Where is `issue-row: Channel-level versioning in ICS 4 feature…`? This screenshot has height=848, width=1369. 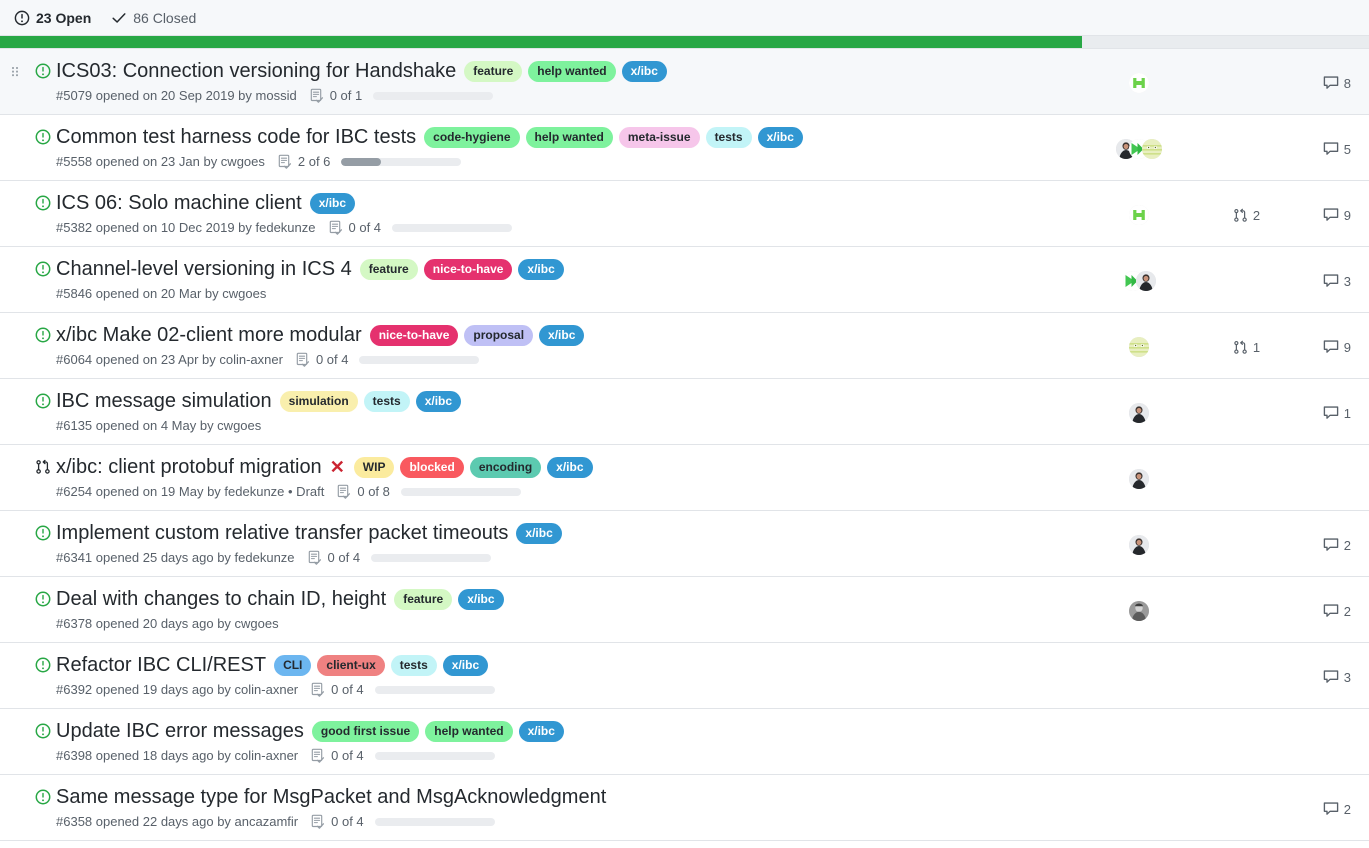 issue-row: Channel-level versioning in ICS 4 feature… is located at coordinates (684, 280).